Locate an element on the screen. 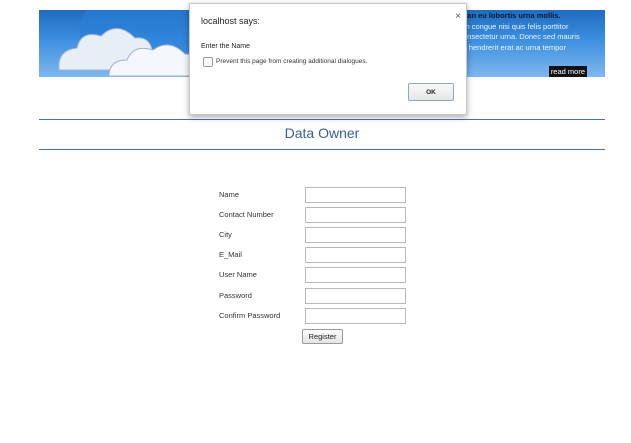 Image resolution: width=631 pixels, height=443 pixels. name-input is located at coordinates (355, 195).